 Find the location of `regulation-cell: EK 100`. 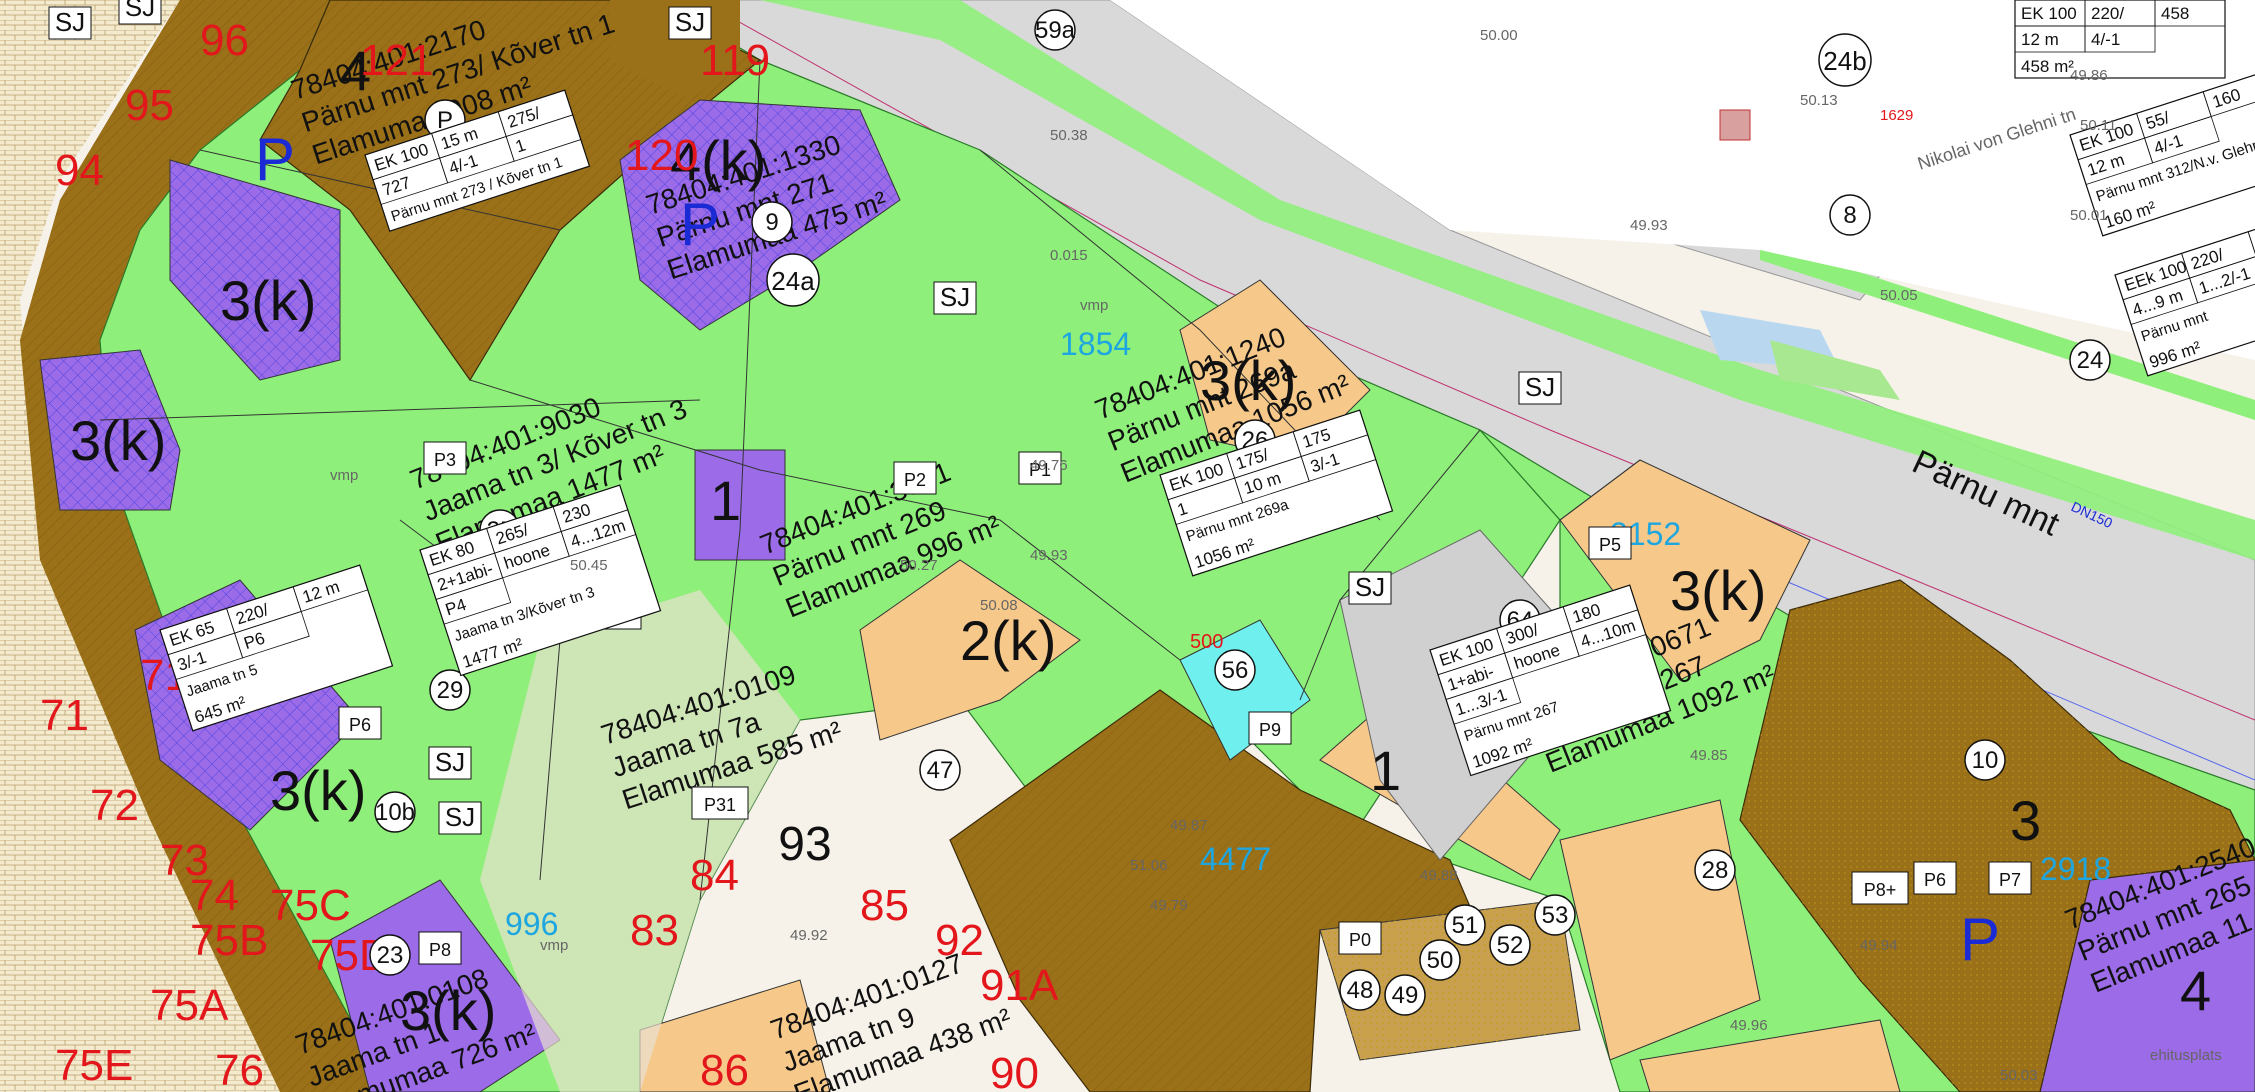

regulation-cell: EK 100 is located at coordinates (2049, 13).